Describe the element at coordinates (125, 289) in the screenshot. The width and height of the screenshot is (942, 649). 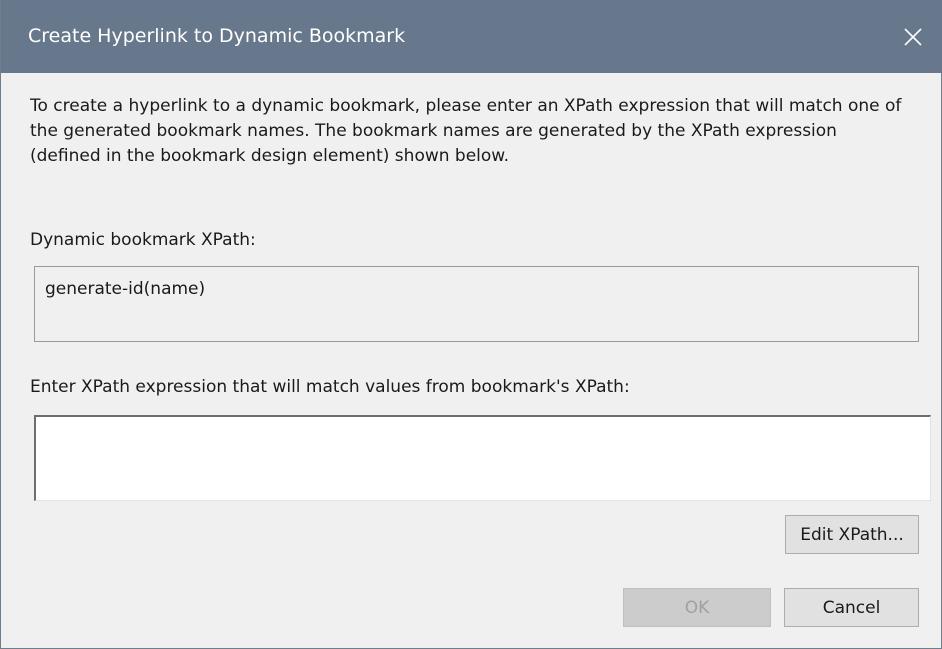
I see `dynamic-xpath-value: generate-id(name)` at that location.